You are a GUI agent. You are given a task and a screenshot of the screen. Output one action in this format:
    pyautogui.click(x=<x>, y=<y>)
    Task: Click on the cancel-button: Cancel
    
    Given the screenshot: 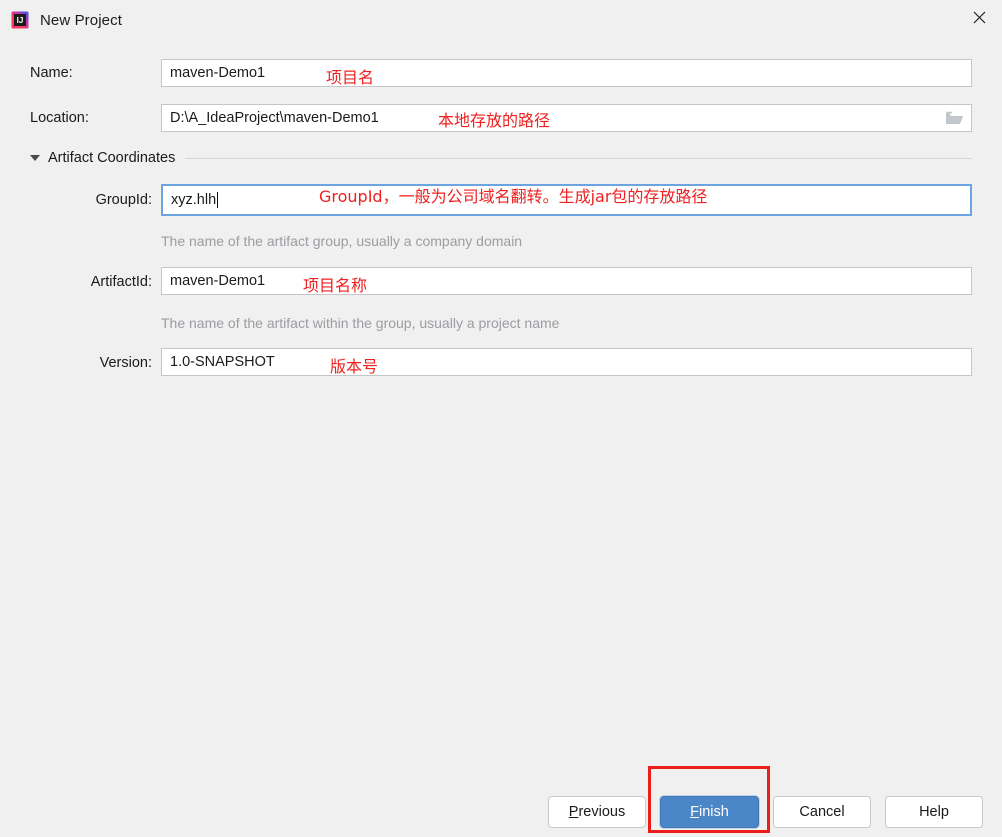 What is the action you would take?
    pyautogui.click(x=822, y=812)
    